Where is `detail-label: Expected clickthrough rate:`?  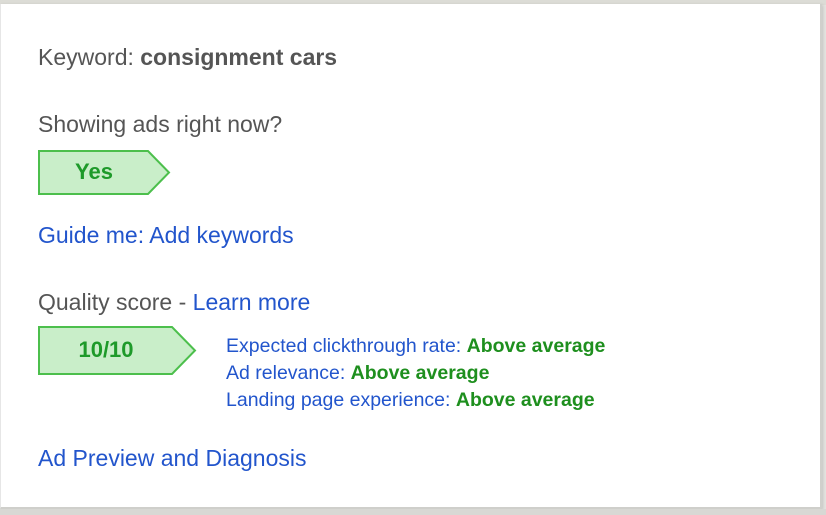
detail-label: Expected clickthrough rate: is located at coordinates (343, 346).